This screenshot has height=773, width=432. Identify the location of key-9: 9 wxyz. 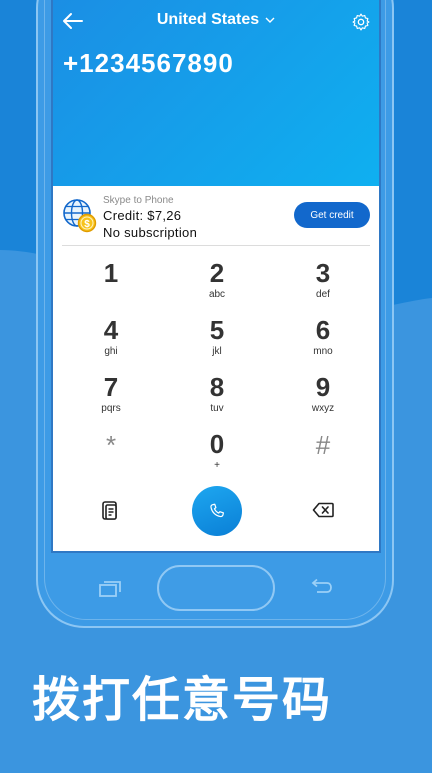
(323, 400).